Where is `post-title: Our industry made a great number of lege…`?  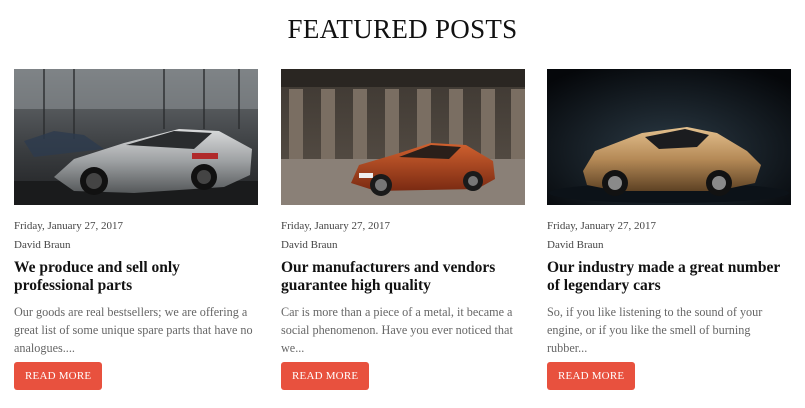
post-title: Our industry made a great number of lege… is located at coordinates (667, 277).